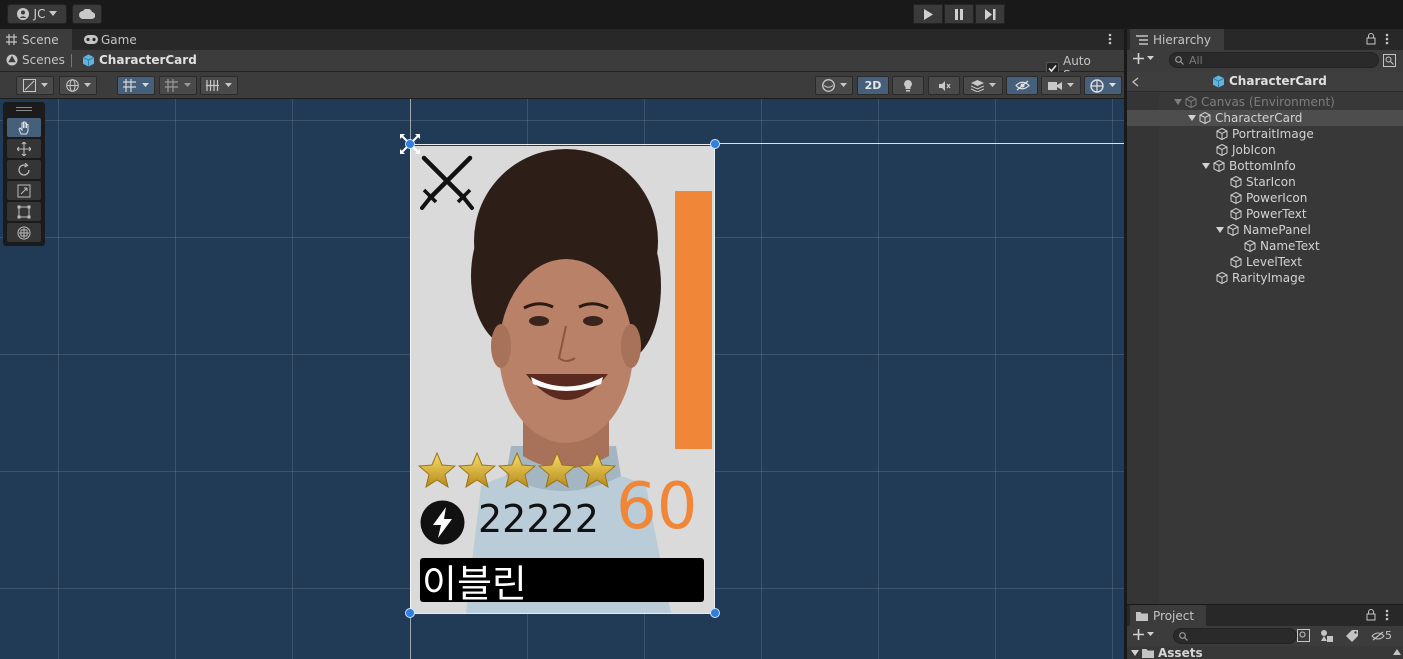 Image resolution: width=1403 pixels, height=659 pixels. I want to click on tree-item-powertext: PowerText, so click(1265, 214).